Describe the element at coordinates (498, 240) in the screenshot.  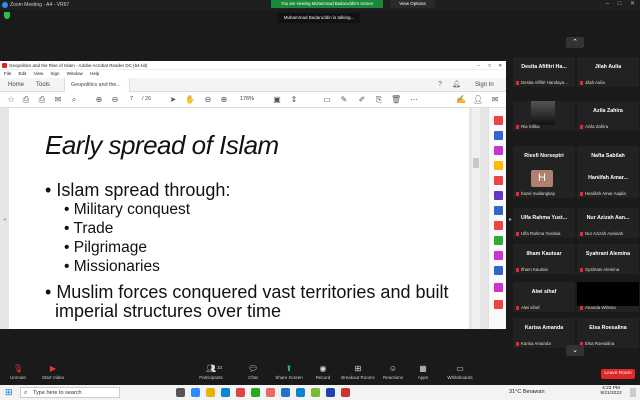
I see `fill-sign-icon` at that location.